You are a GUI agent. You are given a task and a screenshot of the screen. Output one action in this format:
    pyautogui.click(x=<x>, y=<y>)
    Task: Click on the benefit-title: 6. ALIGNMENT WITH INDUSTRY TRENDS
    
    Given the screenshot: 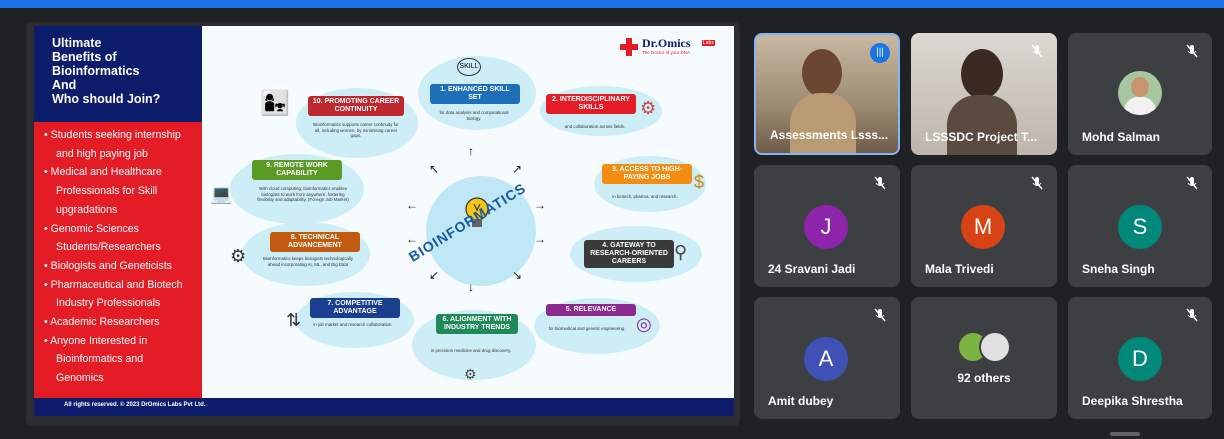 What is the action you would take?
    pyautogui.click(x=477, y=324)
    